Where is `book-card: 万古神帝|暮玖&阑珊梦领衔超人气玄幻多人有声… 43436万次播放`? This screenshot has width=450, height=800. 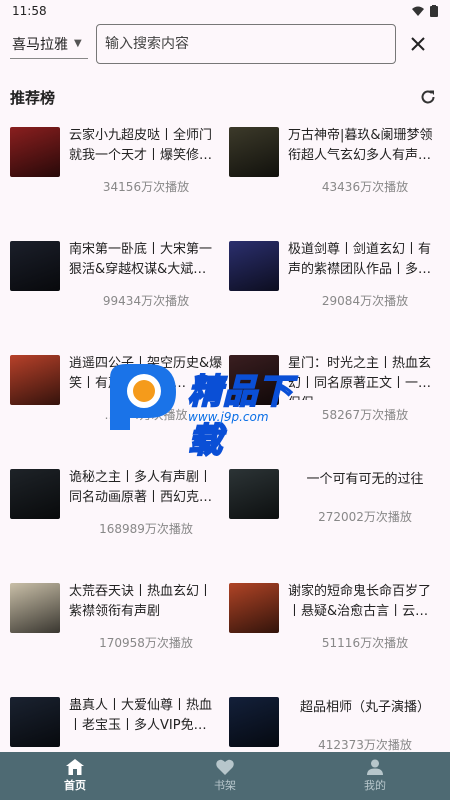
book-card: 万古神帝|暮玖&阑珊梦领衔超人气玄幻多人有声… 43436万次播放 is located at coordinates (338, 175).